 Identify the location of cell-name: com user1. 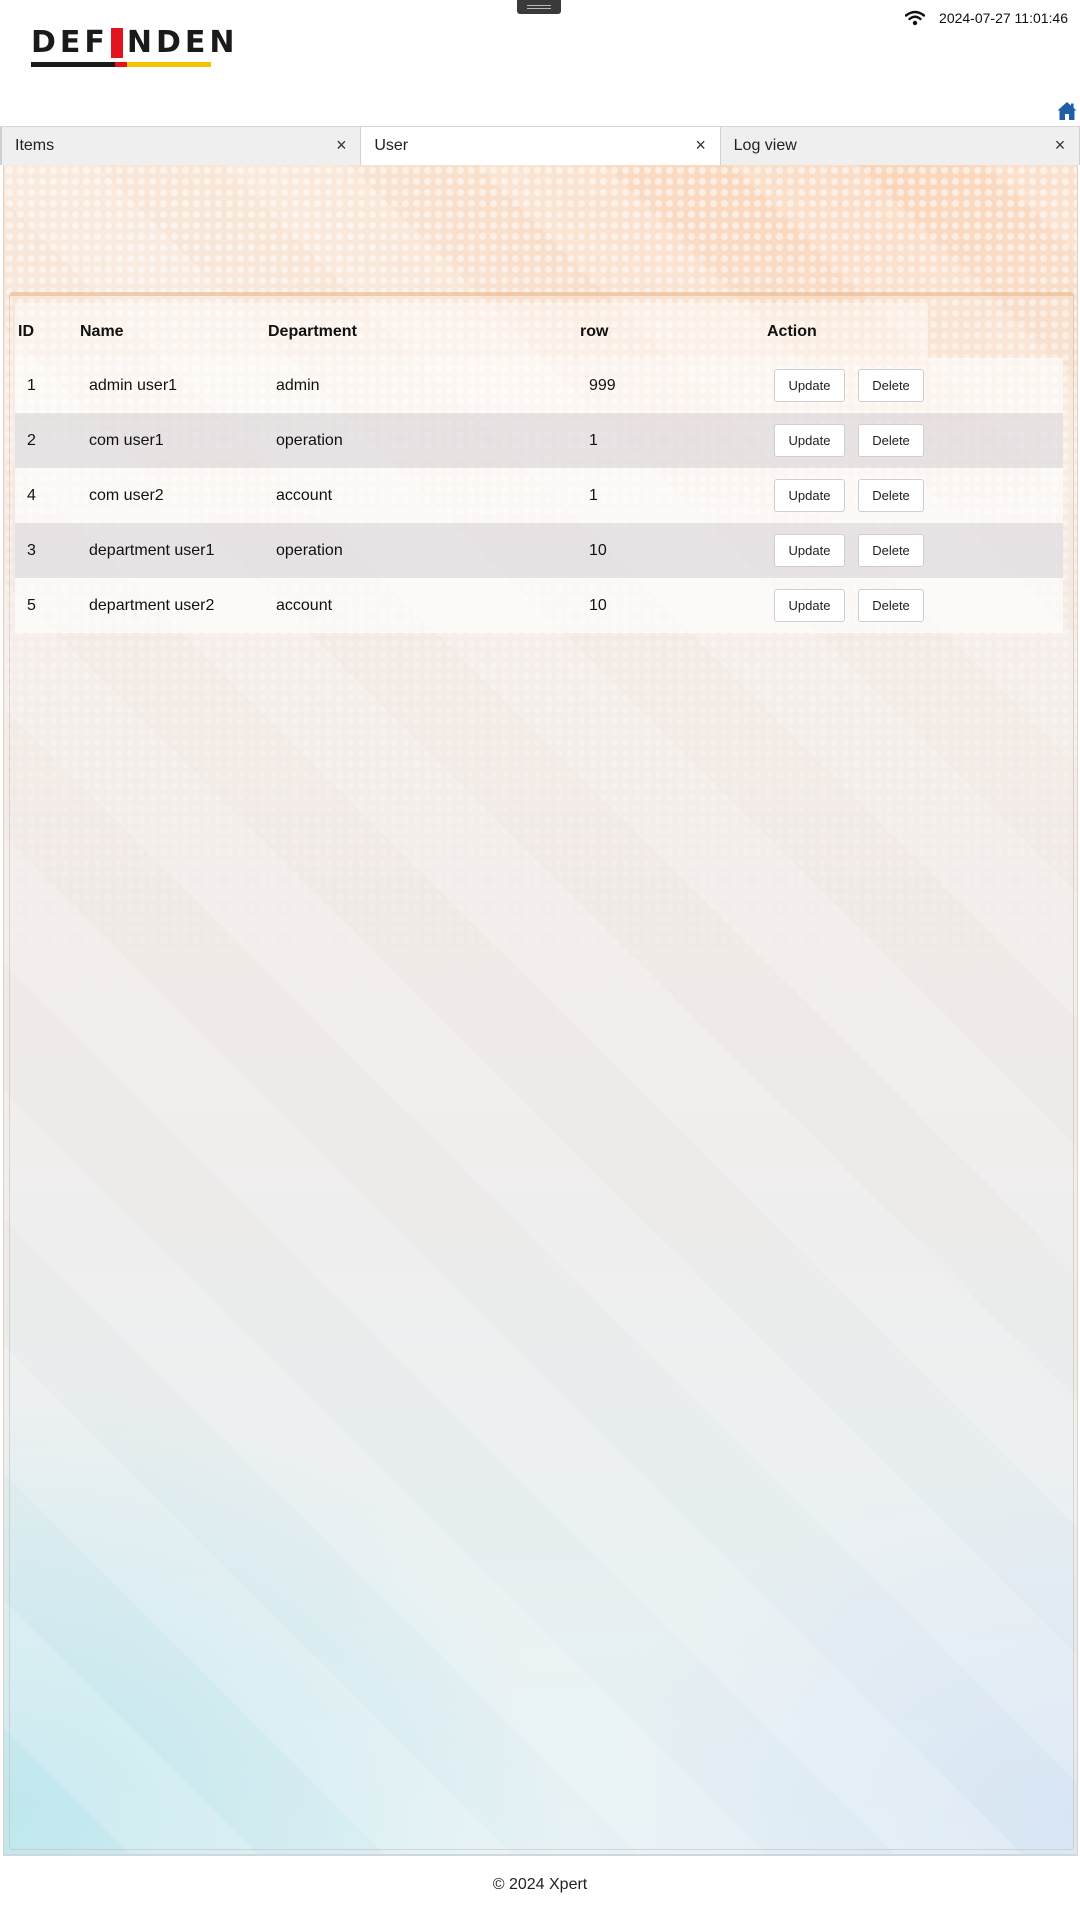
(126, 440).